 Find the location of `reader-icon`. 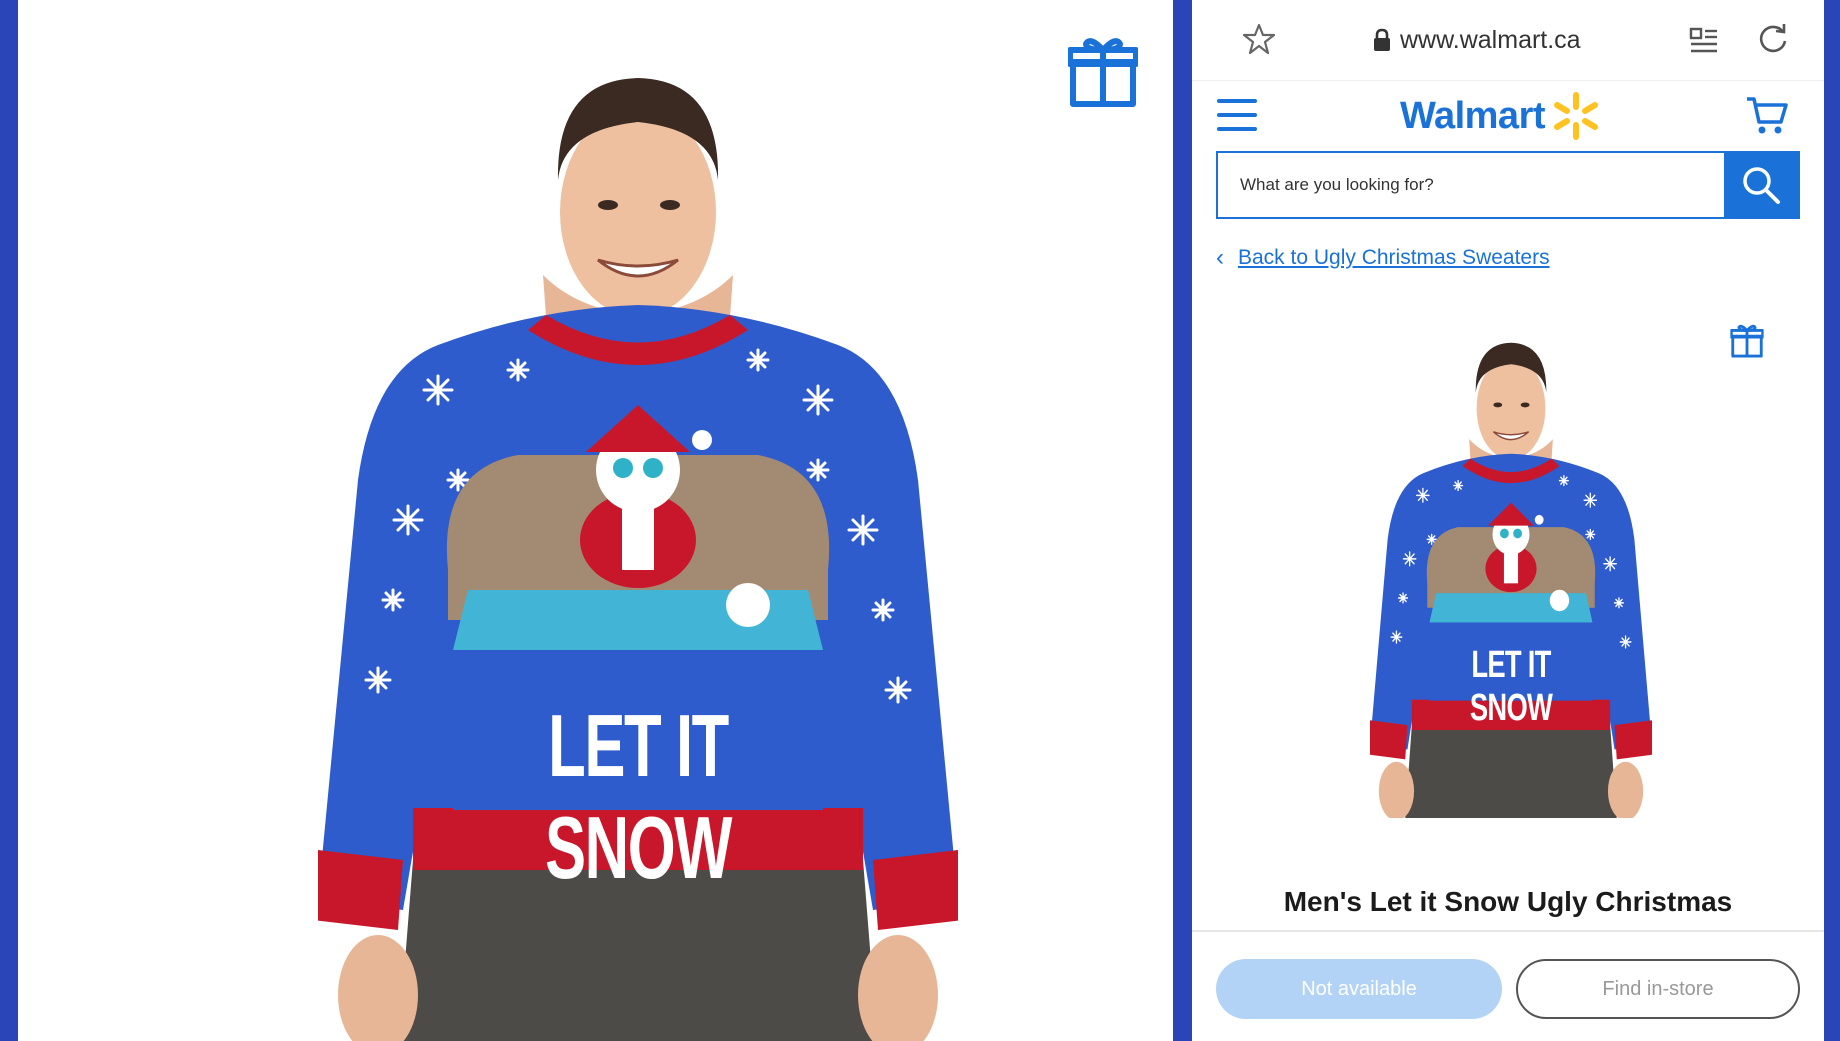

reader-icon is located at coordinates (1704, 41).